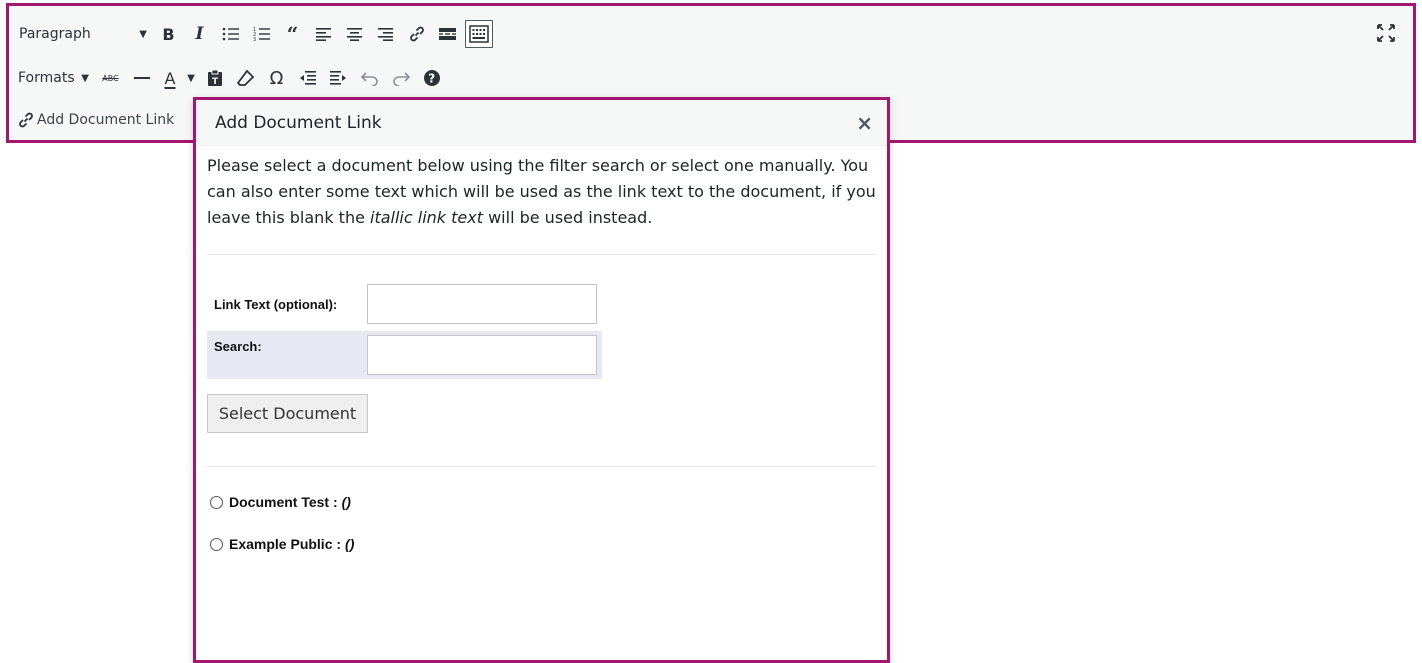 The image size is (1422, 663). I want to click on text-color-dropdown: ▼, so click(191, 78).